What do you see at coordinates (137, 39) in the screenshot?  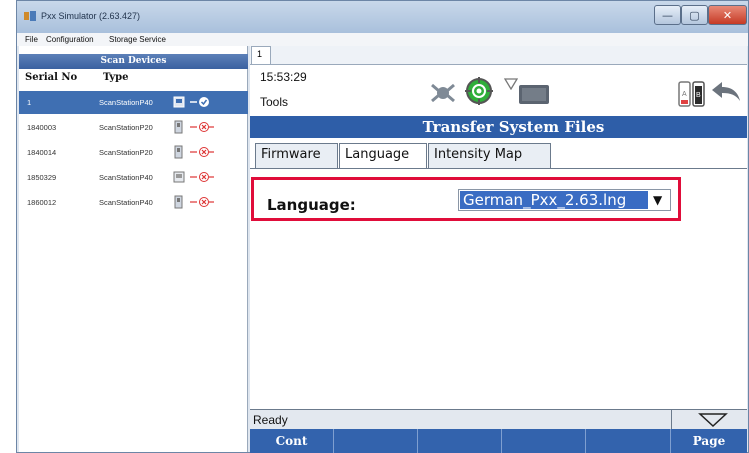 I see `menu-storage-service: Storage Service` at bounding box center [137, 39].